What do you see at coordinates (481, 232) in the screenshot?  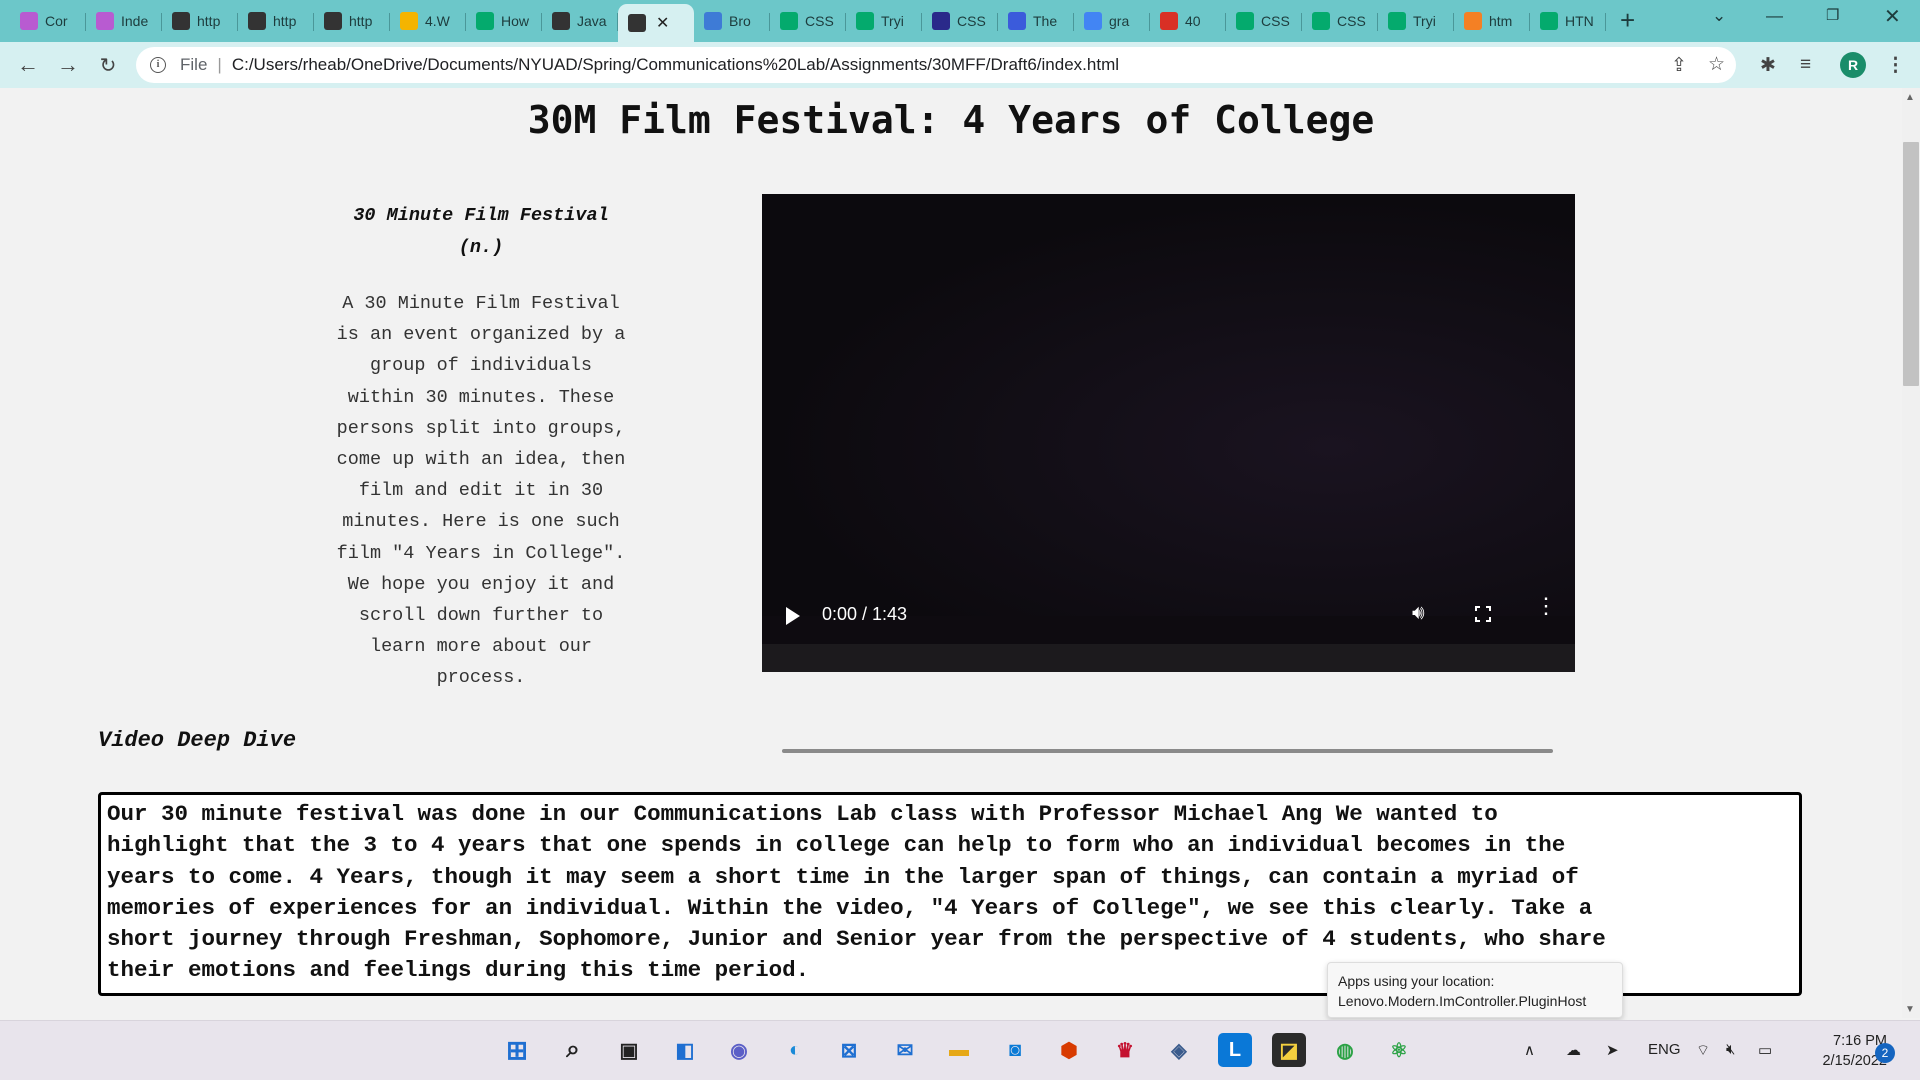 I see `definition-term: 30 Minute Film Festival (n.)` at bounding box center [481, 232].